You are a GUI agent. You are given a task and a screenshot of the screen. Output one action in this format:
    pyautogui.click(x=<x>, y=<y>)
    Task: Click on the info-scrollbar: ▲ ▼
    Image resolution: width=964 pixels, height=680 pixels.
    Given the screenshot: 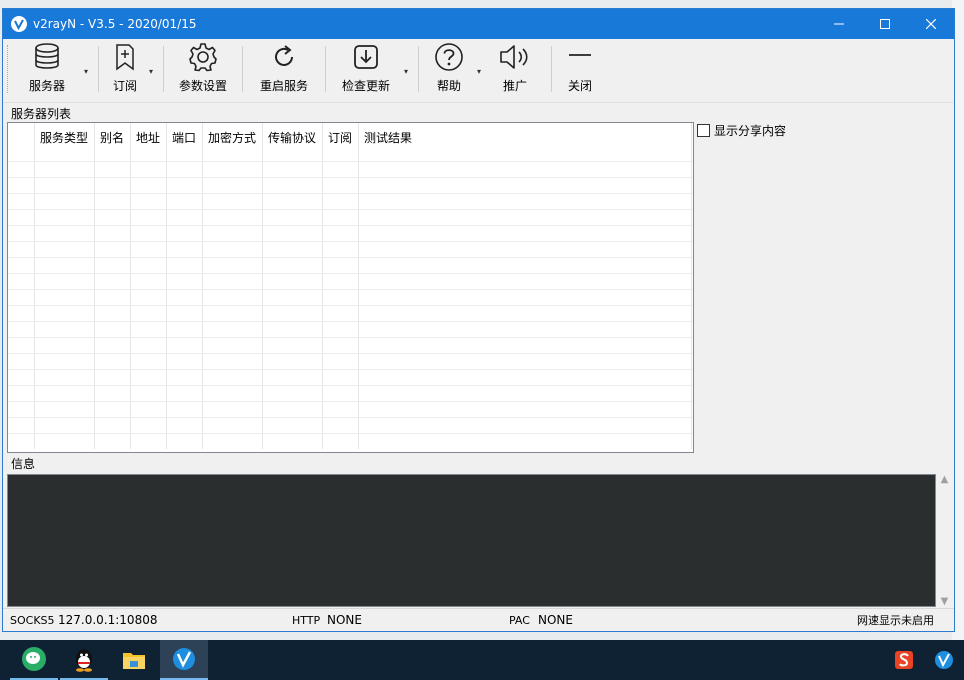 What is the action you would take?
    pyautogui.click(x=944, y=540)
    